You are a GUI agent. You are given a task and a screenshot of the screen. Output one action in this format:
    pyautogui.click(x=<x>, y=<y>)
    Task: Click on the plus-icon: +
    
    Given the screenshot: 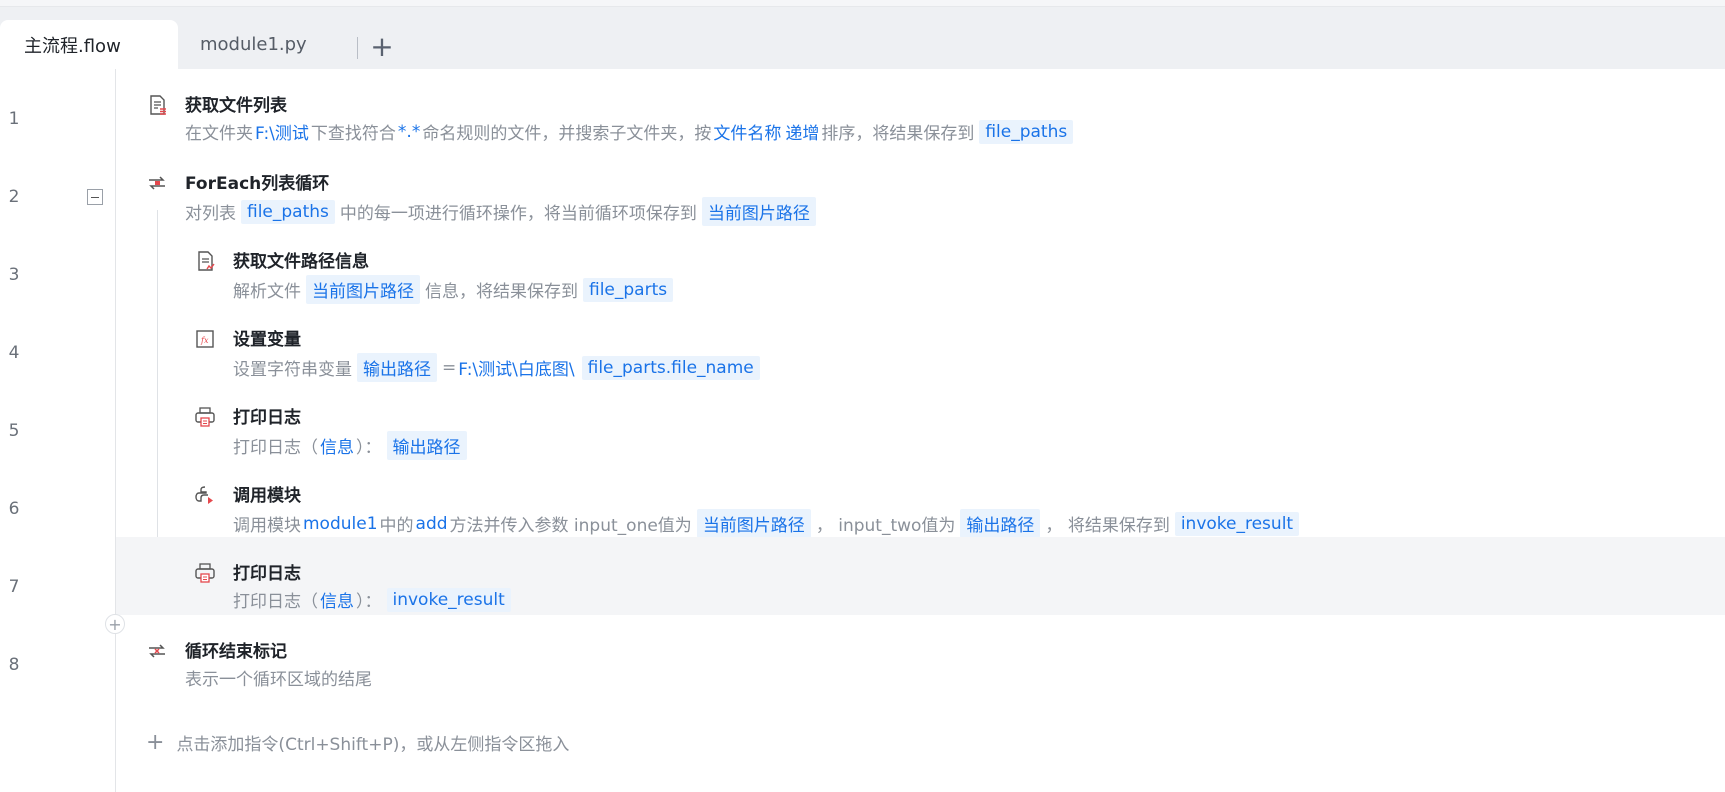 What is the action you would take?
    pyautogui.click(x=155, y=742)
    